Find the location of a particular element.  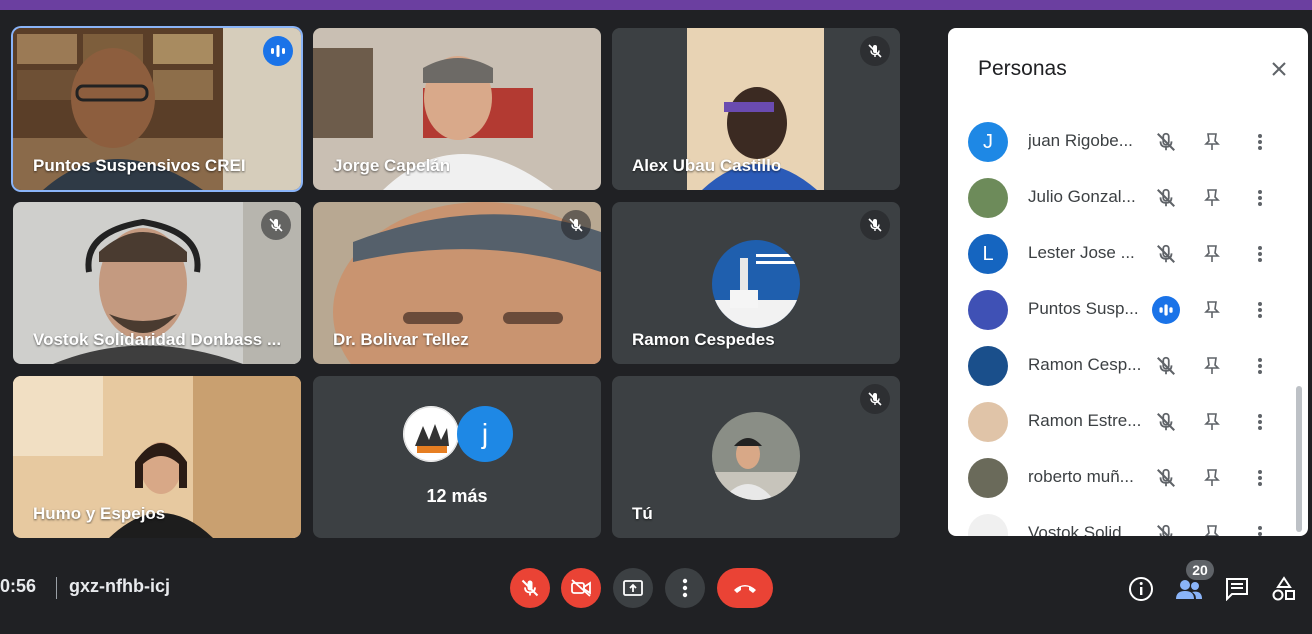

camera-off-icon is located at coordinates (581, 588).